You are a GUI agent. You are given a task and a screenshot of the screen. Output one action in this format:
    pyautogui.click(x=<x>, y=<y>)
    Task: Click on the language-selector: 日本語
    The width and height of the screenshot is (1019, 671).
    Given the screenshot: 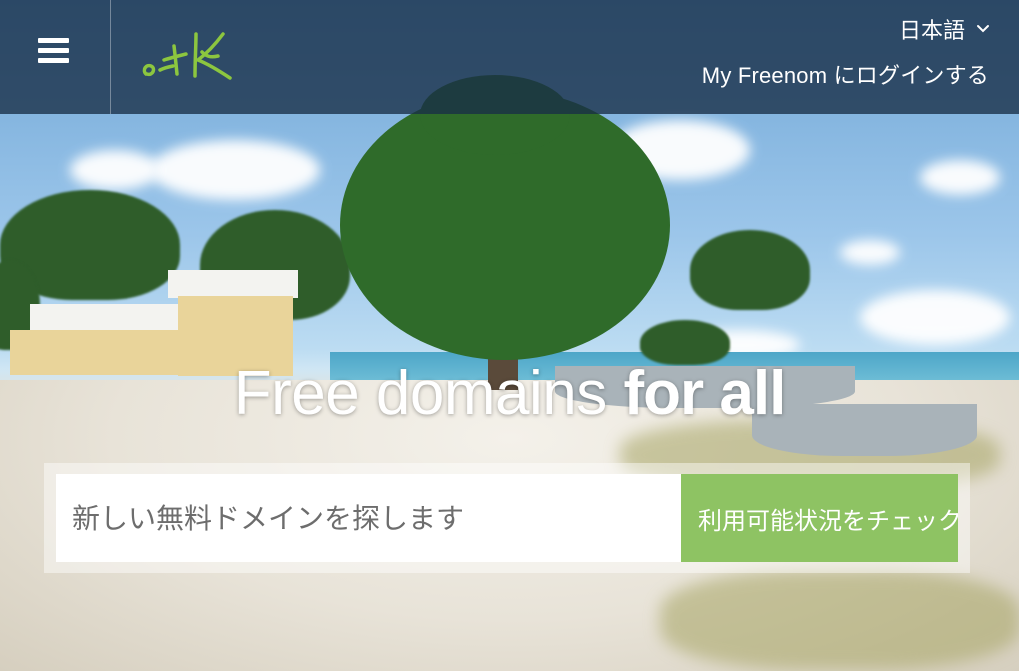 What is the action you would take?
    pyautogui.click(x=945, y=29)
    